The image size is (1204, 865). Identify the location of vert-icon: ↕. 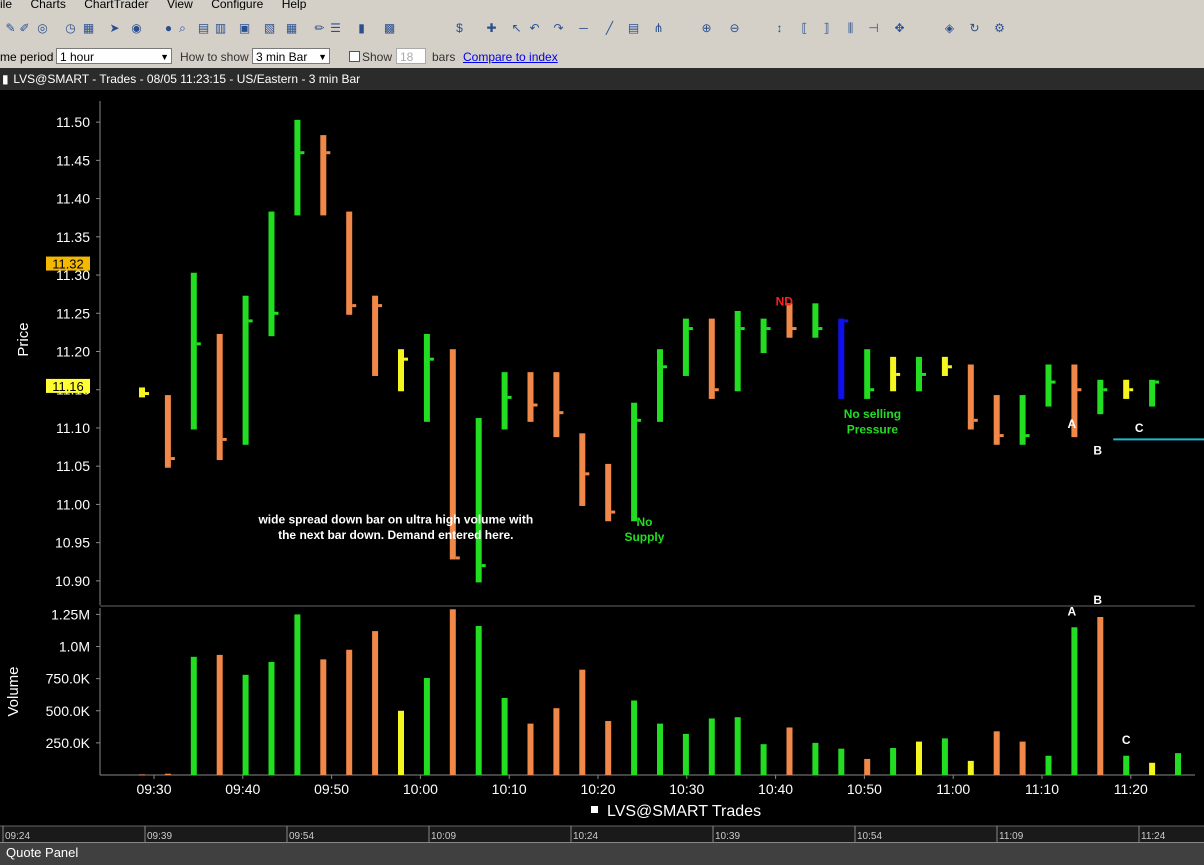
(779, 28).